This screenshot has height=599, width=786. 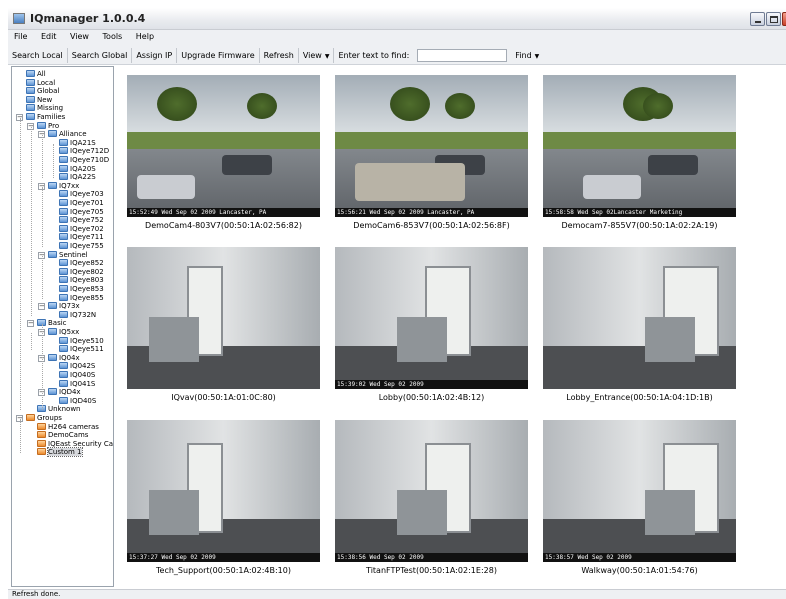 I want to click on view-dropdown: View ▼, so click(x=317, y=55).